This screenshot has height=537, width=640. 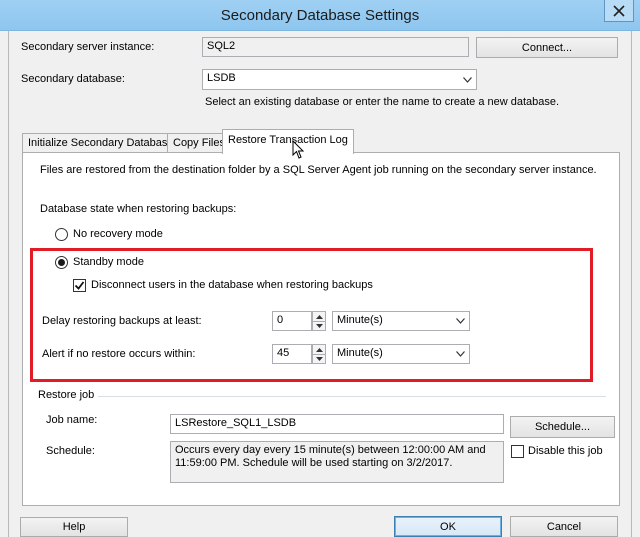 I want to click on checkmark-icon, so click(x=79, y=285).